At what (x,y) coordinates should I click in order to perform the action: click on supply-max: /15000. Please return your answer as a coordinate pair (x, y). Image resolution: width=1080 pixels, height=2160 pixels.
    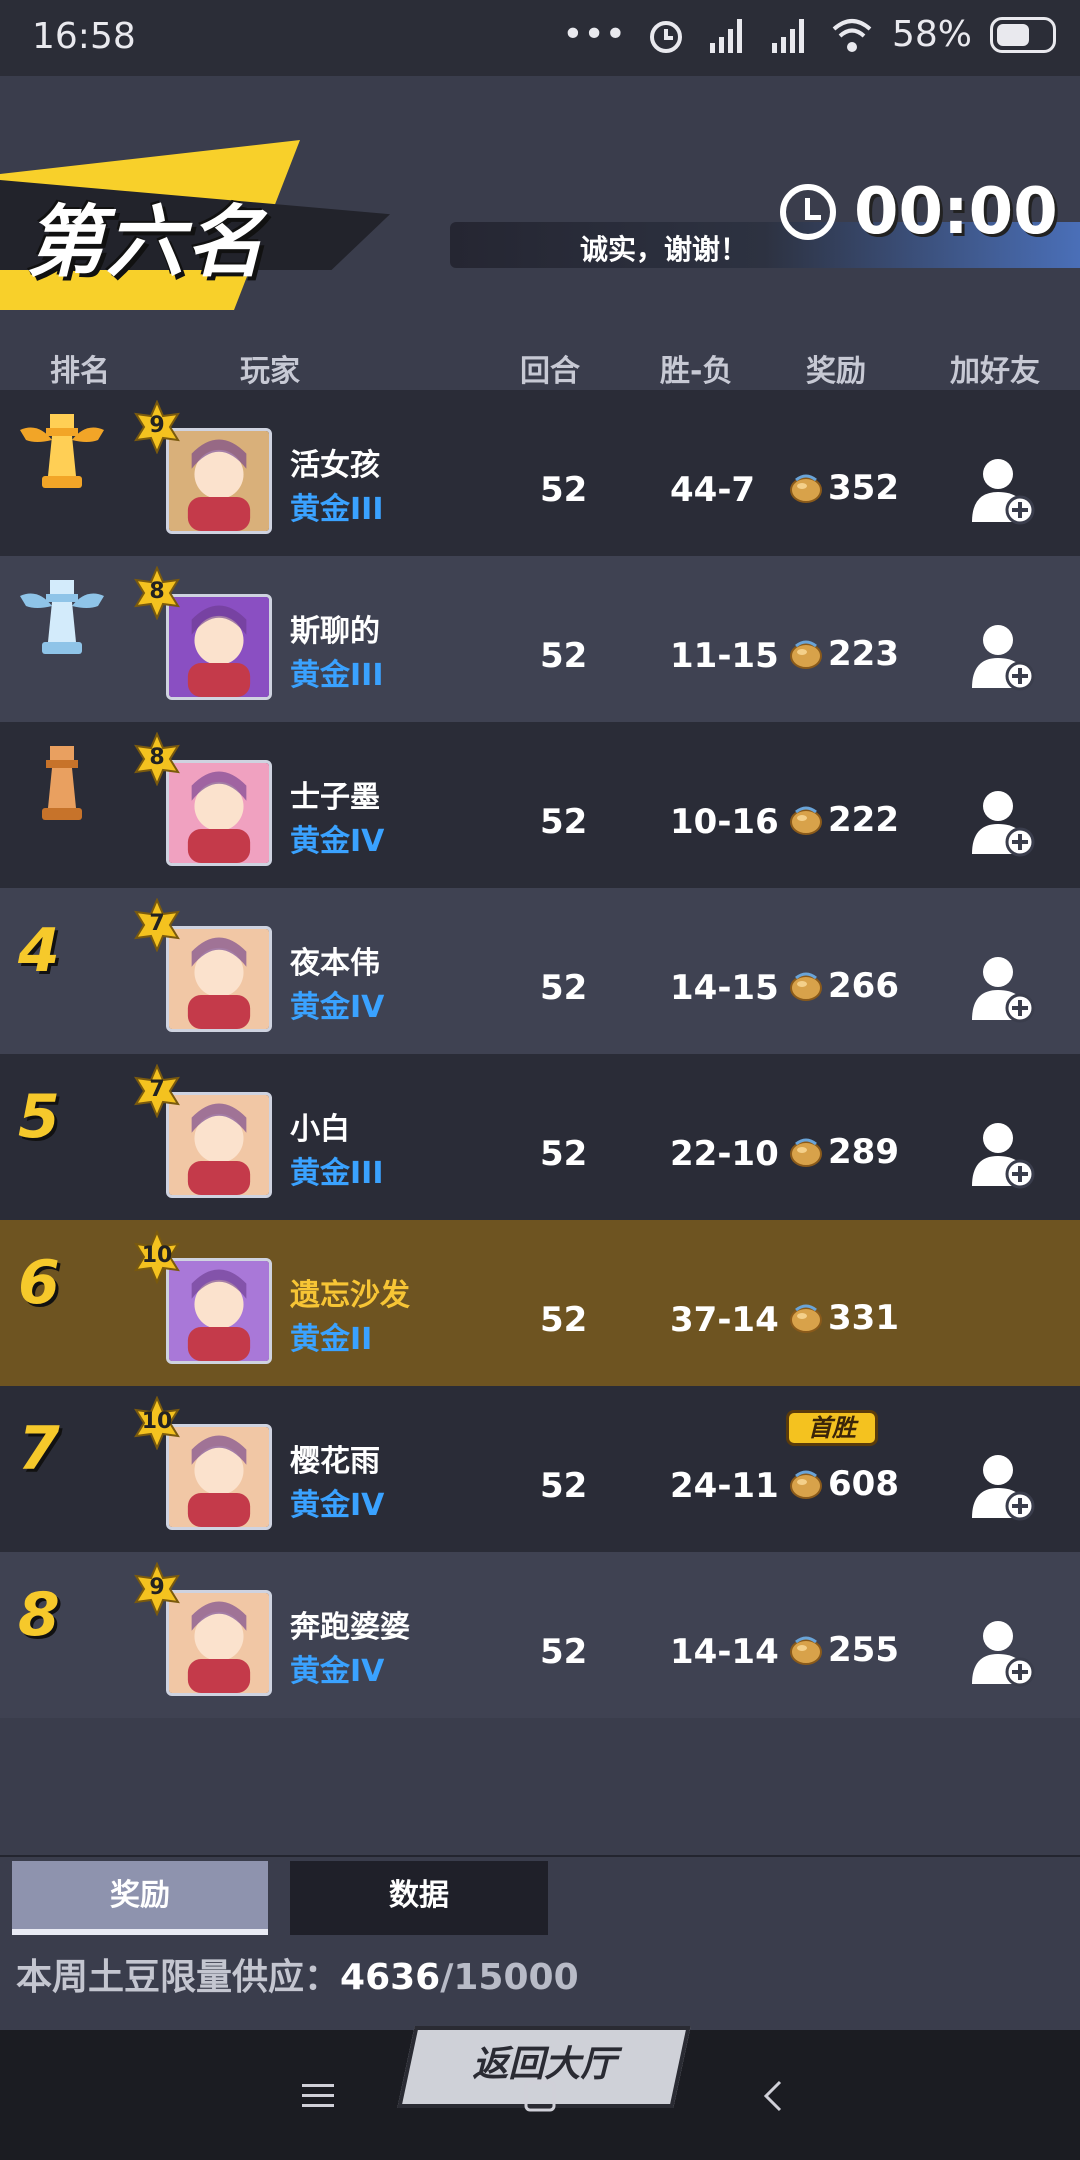
    Looking at the image, I should click on (509, 1977).